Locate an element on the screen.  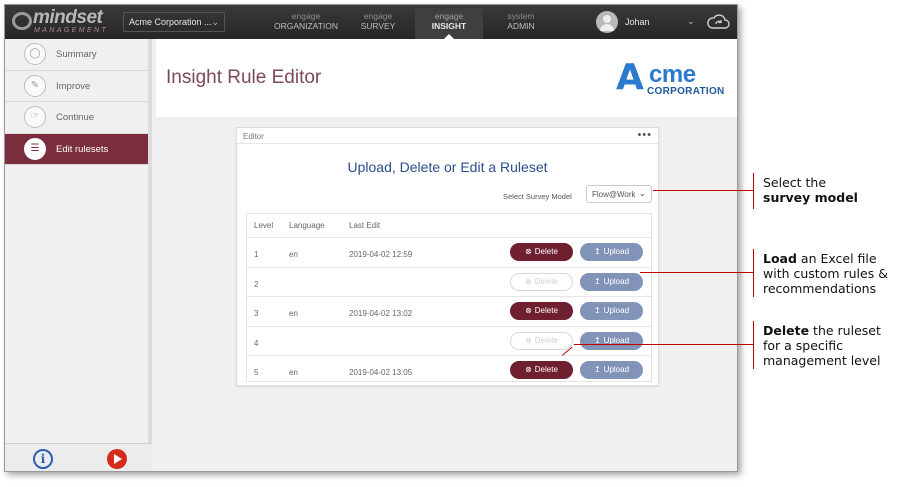
nav-line2: INSIGHT is located at coordinates (449, 26).